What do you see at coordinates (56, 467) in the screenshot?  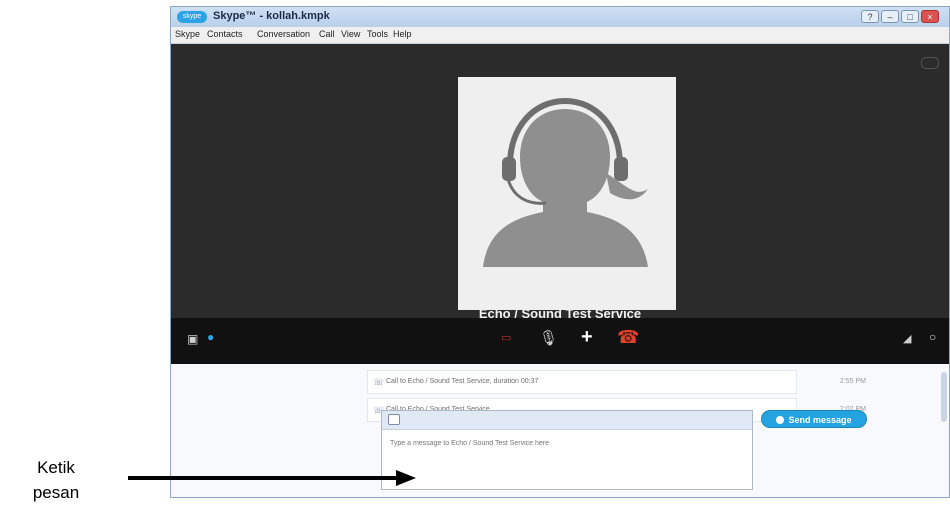 I see `annotation-line-1: Ketik` at bounding box center [56, 467].